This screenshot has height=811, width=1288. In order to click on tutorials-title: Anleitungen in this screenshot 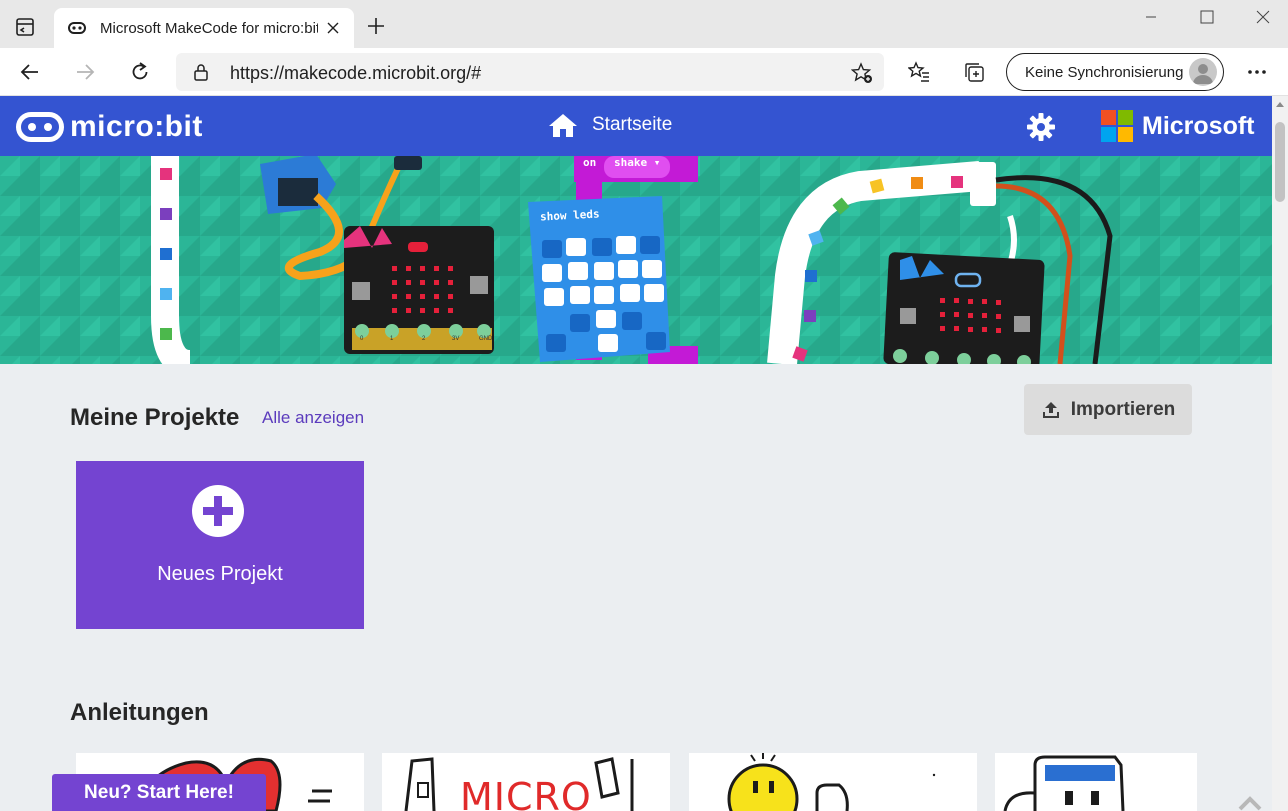, I will do `click(139, 712)`.